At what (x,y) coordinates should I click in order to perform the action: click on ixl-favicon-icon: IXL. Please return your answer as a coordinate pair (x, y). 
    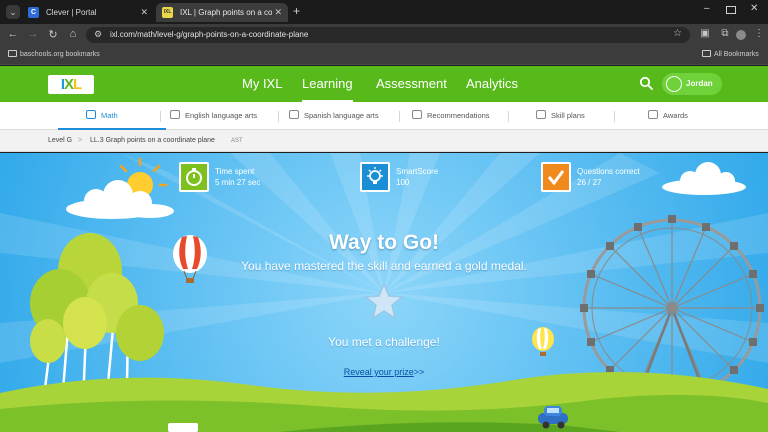
    Looking at the image, I should click on (167, 12).